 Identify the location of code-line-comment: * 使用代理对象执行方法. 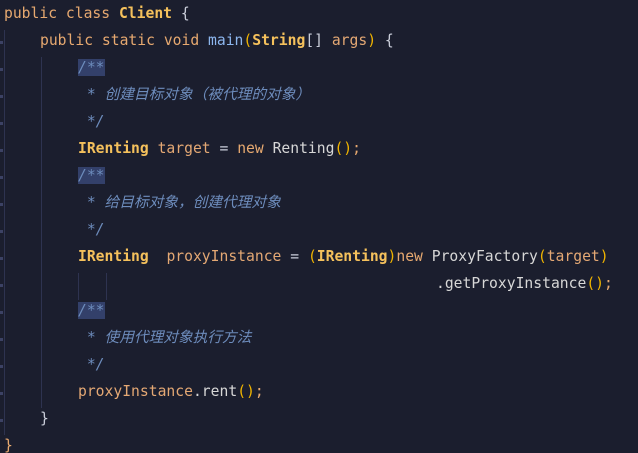
(165, 337).